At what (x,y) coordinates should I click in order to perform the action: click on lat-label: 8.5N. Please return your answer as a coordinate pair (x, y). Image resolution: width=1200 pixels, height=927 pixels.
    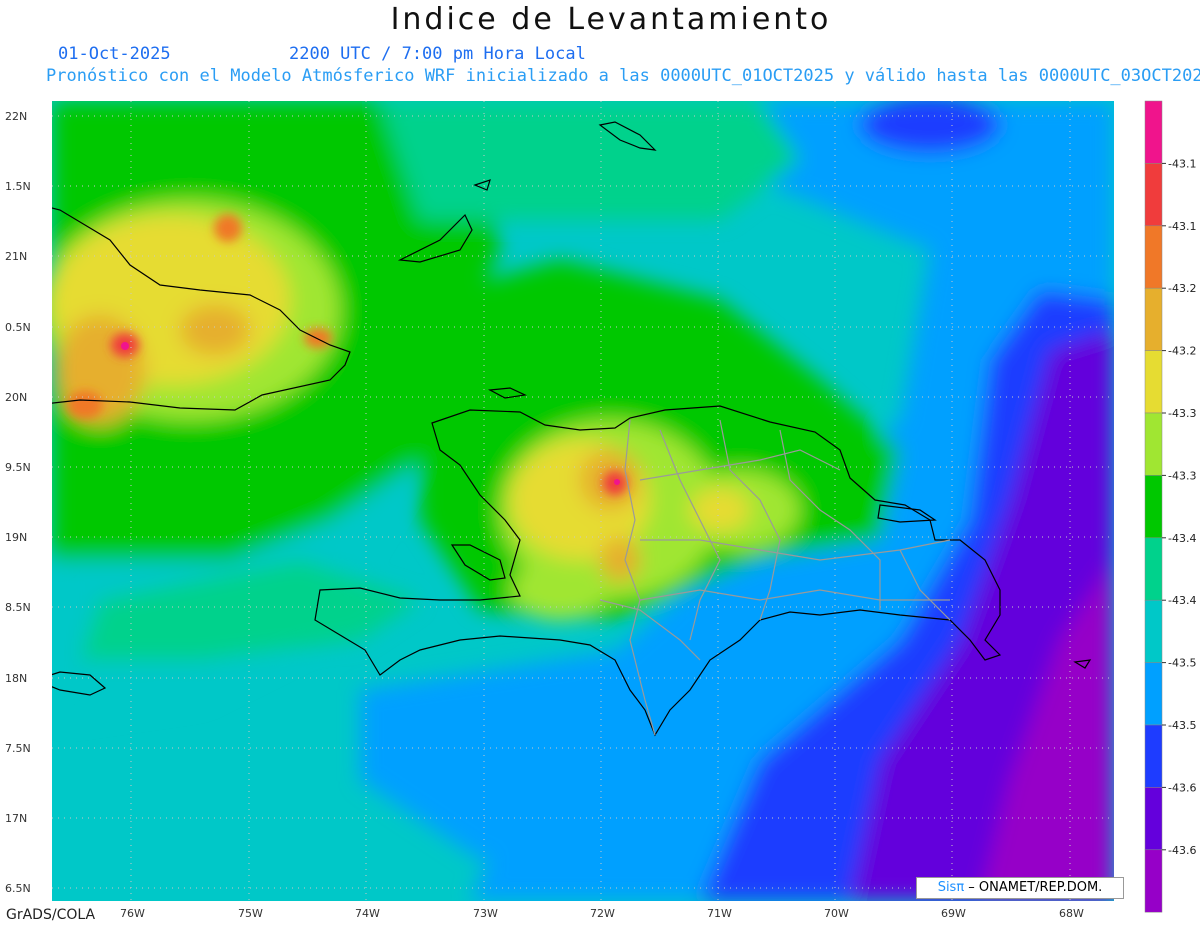
    Looking at the image, I should click on (18, 607).